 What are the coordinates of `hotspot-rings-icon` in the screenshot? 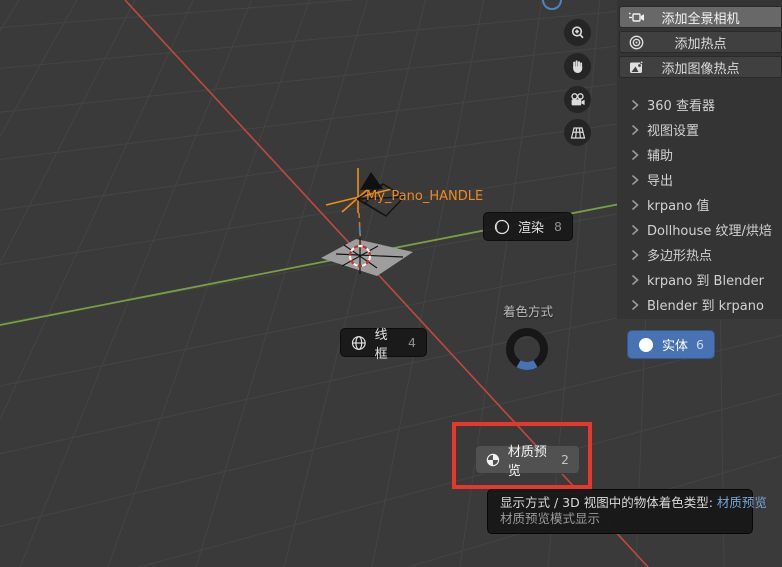 It's located at (636, 42).